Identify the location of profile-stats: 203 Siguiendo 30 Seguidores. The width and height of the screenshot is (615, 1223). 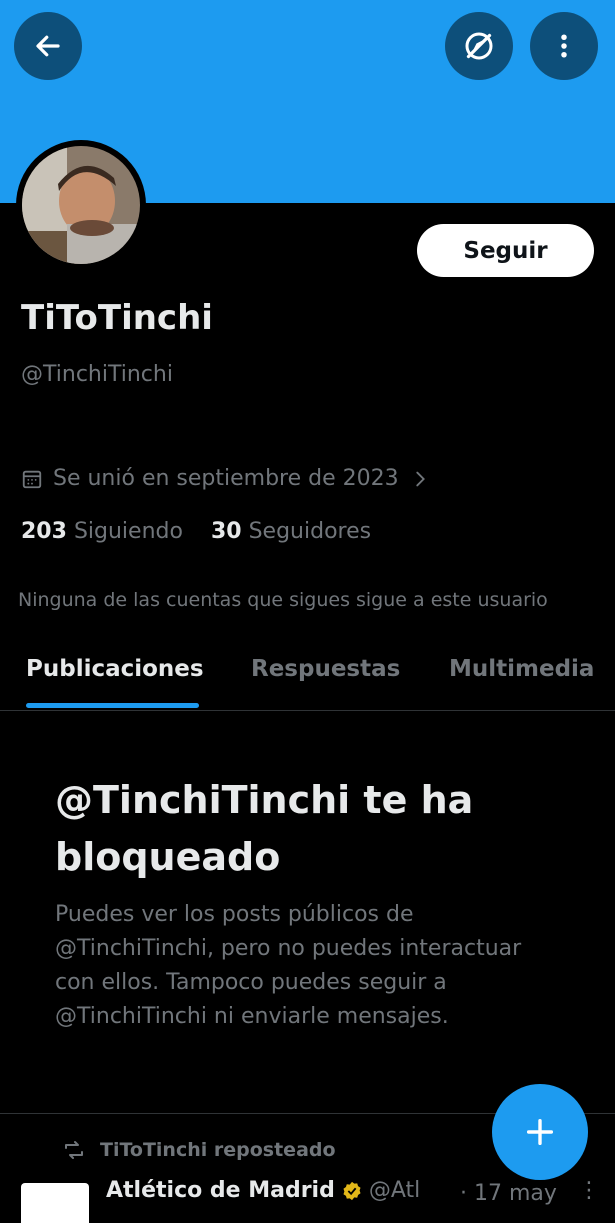
(196, 531).